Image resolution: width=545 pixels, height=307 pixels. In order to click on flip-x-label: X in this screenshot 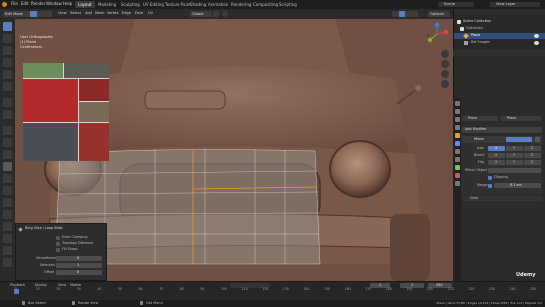, I will do `click(496, 162)`.